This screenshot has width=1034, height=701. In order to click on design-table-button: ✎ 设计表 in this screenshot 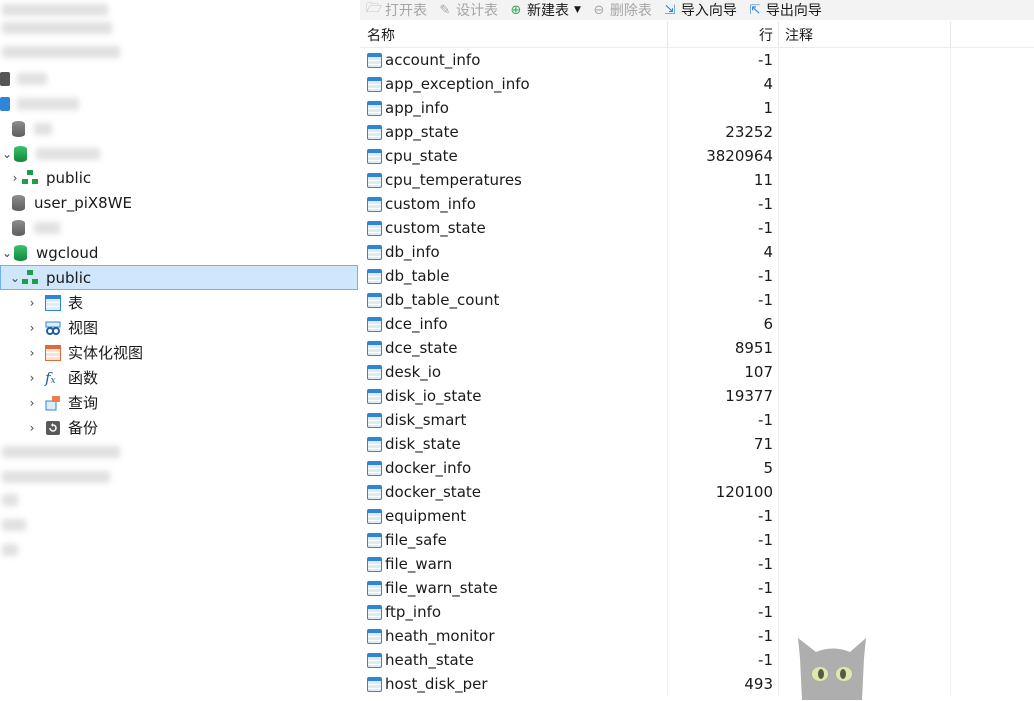, I will do `click(467, 10)`.